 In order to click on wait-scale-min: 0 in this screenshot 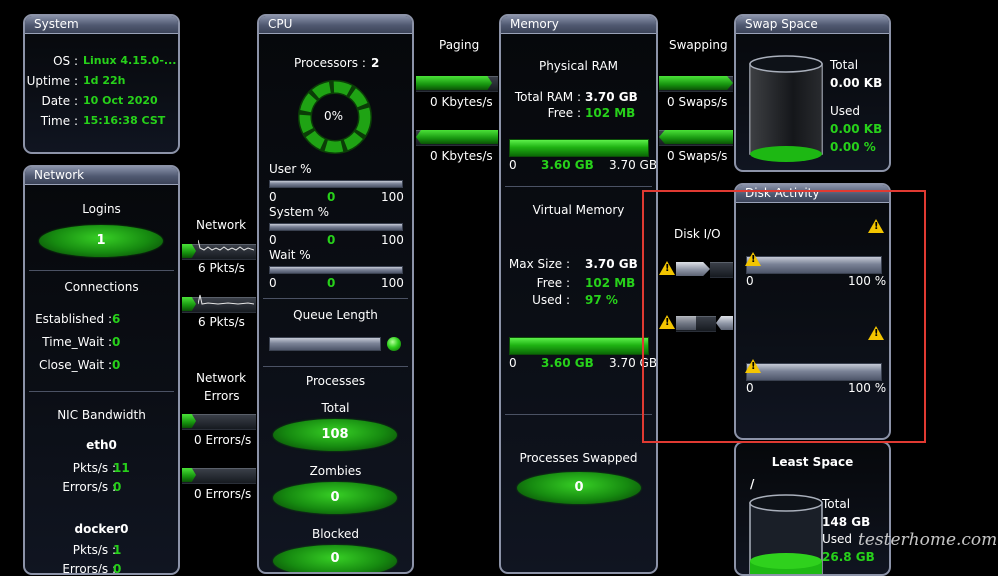, I will do `click(273, 283)`.